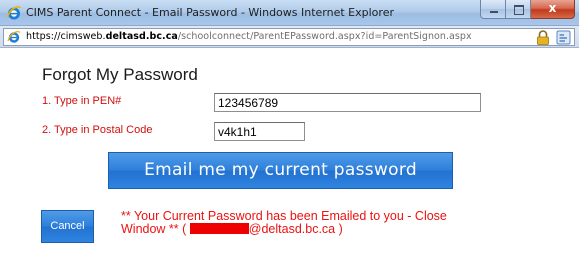  I want to click on compatibility-view-icon, so click(563, 37).